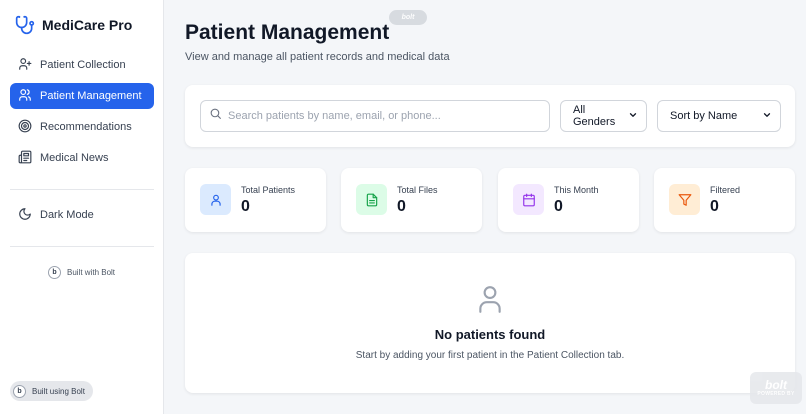 This screenshot has height=414, width=806. What do you see at coordinates (215, 116) in the screenshot?
I see `search-icon` at bounding box center [215, 116].